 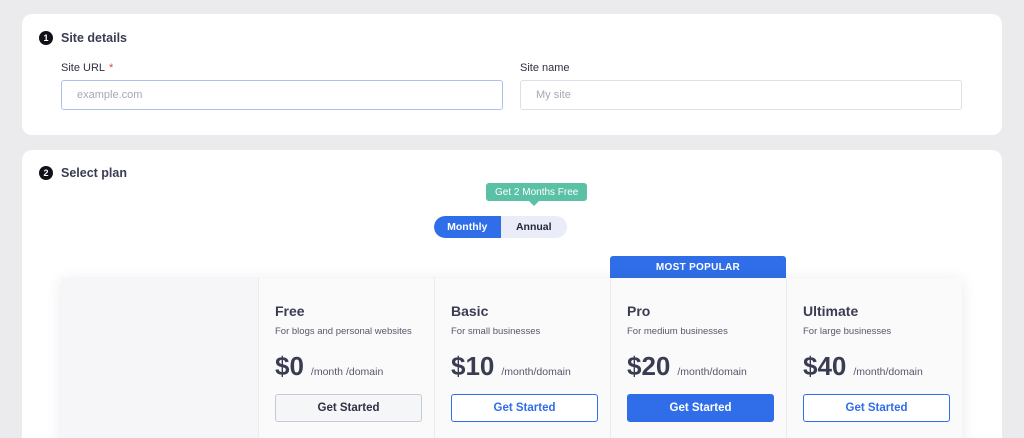 I want to click on site-name-label-row: Site name, so click(x=741, y=68).